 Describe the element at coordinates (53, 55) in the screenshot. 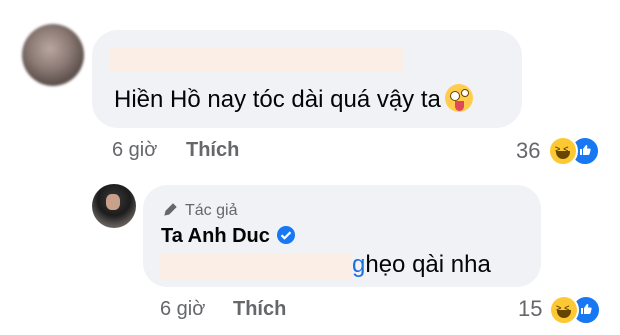

I see `commenter-avatar` at that location.